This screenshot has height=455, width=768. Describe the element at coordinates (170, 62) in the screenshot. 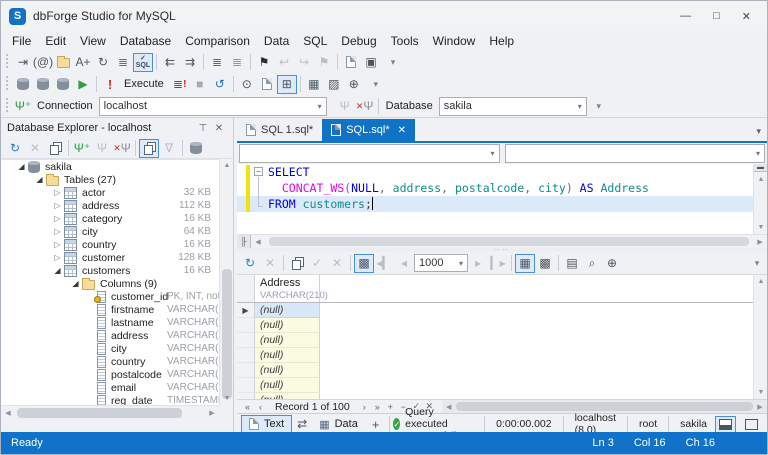

I see `decrease-indent-icon: ⇇` at that location.